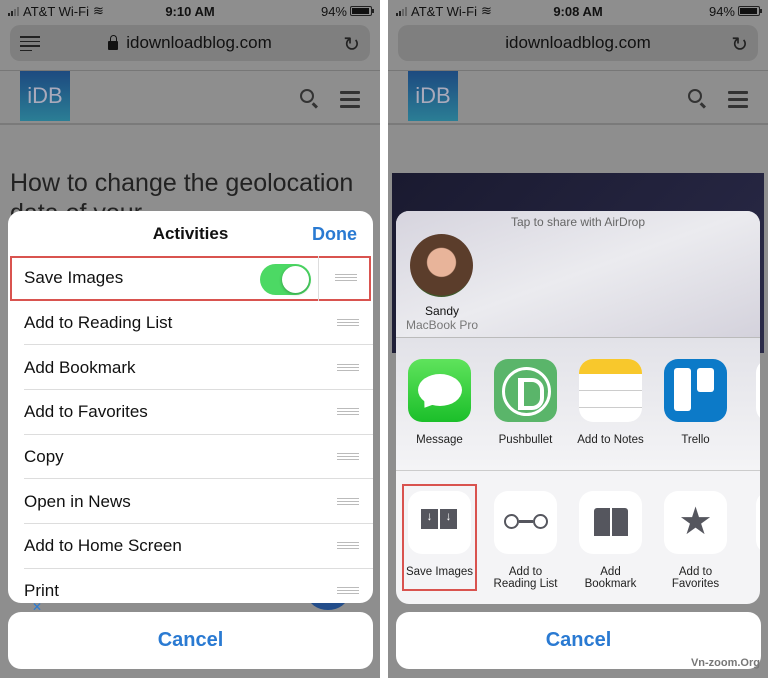 The height and width of the screenshot is (678, 768). What do you see at coordinates (439, 522) in the screenshot?
I see `save-images-icon: ↓ ↓` at bounding box center [439, 522].